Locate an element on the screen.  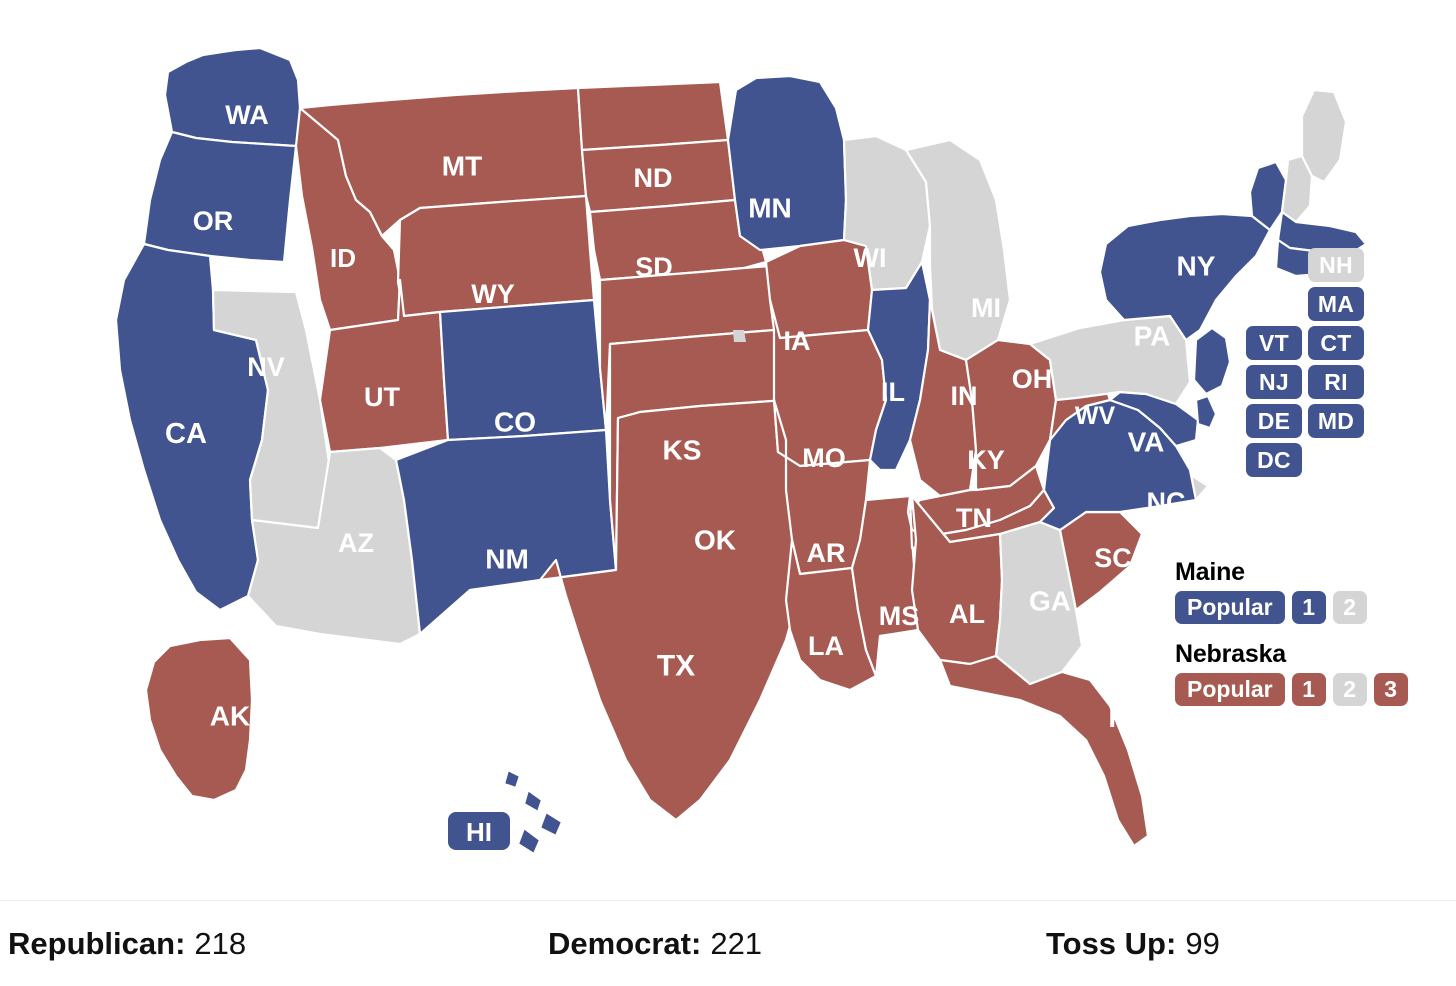
state-label-id: ID is located at coordinates (343, 258).